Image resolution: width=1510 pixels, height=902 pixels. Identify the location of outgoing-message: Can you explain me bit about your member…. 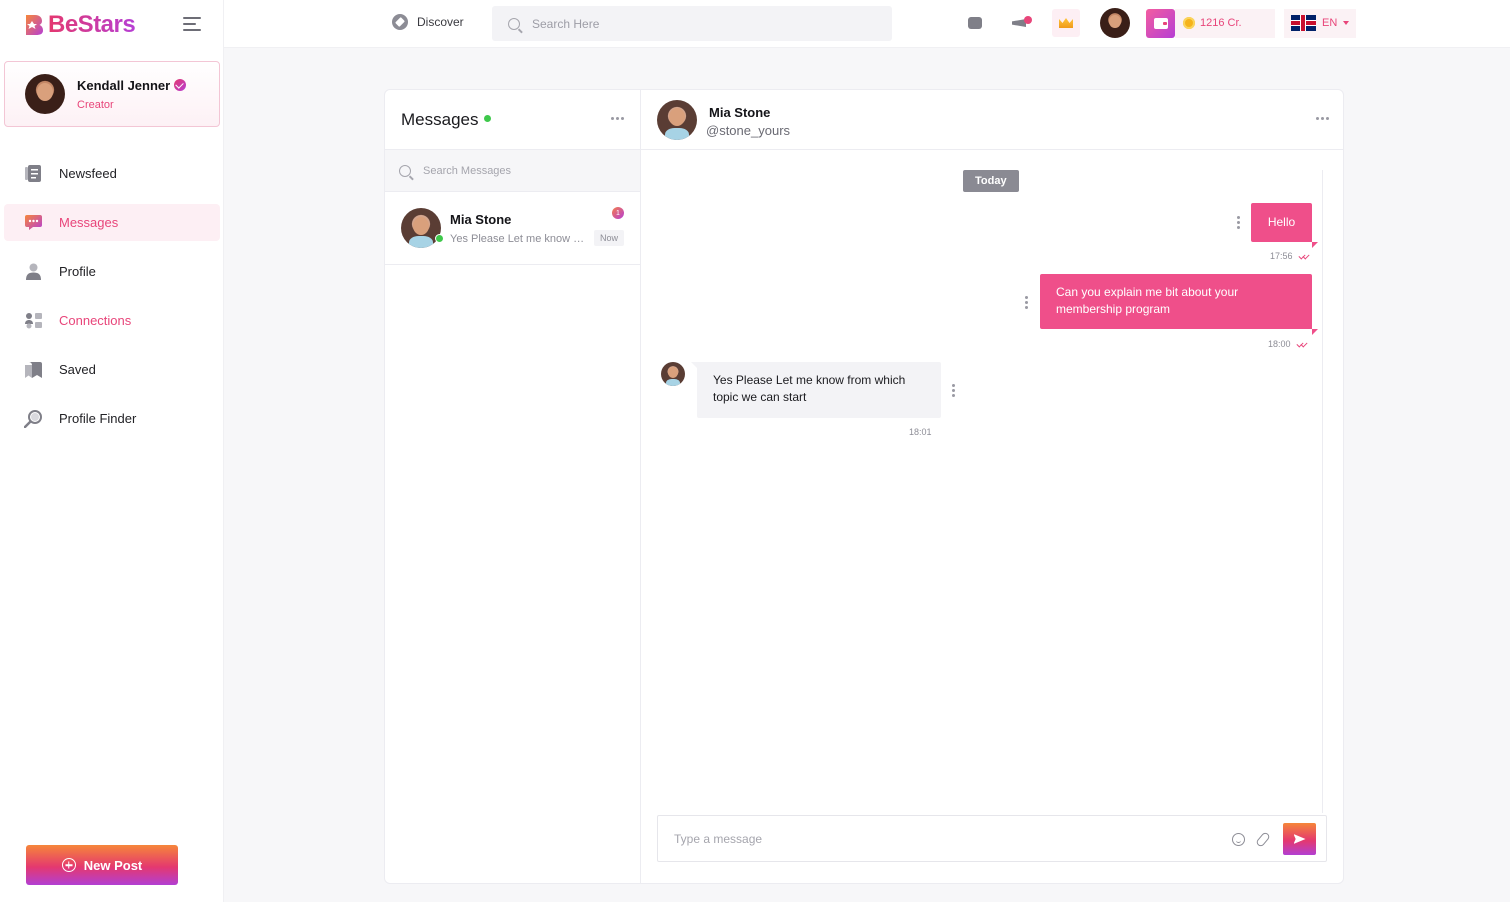
(1179, 304).